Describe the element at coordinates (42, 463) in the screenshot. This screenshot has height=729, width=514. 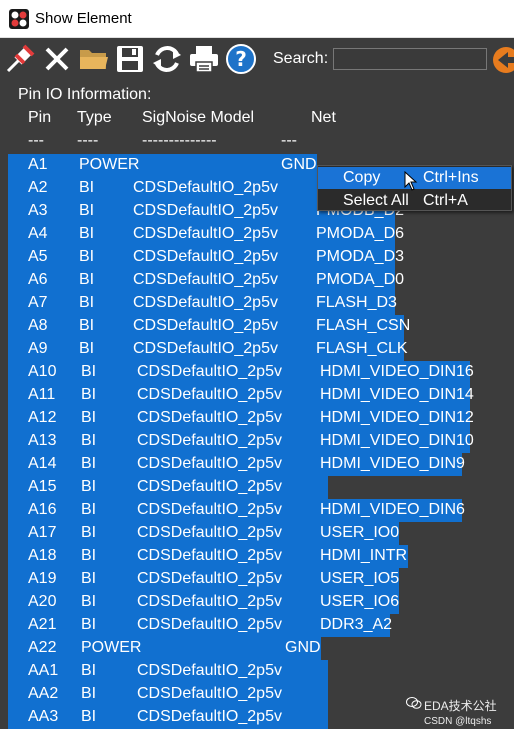
I see `pin-cell: A14` at that location.